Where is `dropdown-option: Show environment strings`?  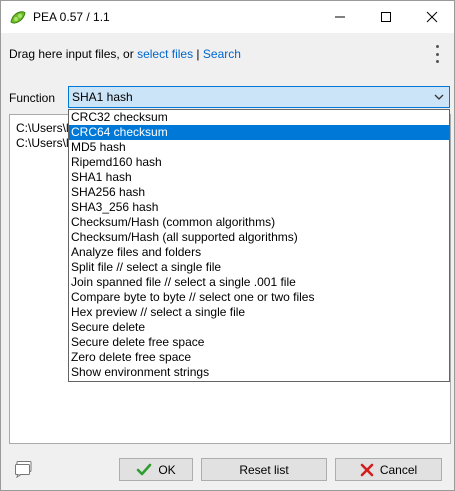
dropdown-option: Show environment strings is located at coordinates (259, 372).